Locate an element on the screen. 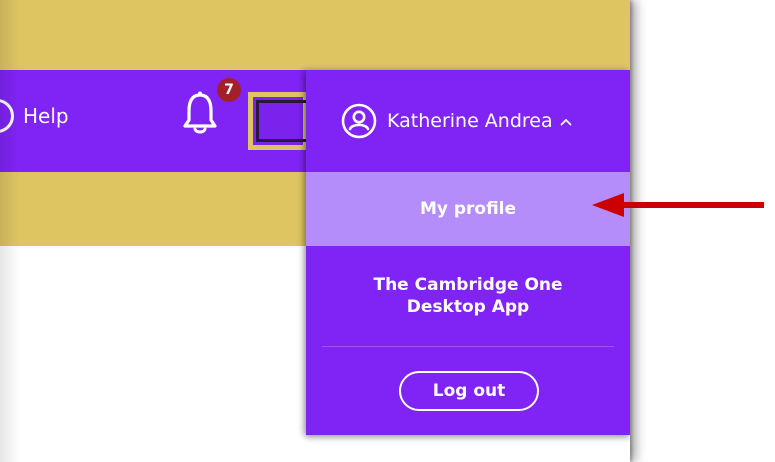 The image size is (775, 462). user-circle-icon is located at coordinates (359, 121).